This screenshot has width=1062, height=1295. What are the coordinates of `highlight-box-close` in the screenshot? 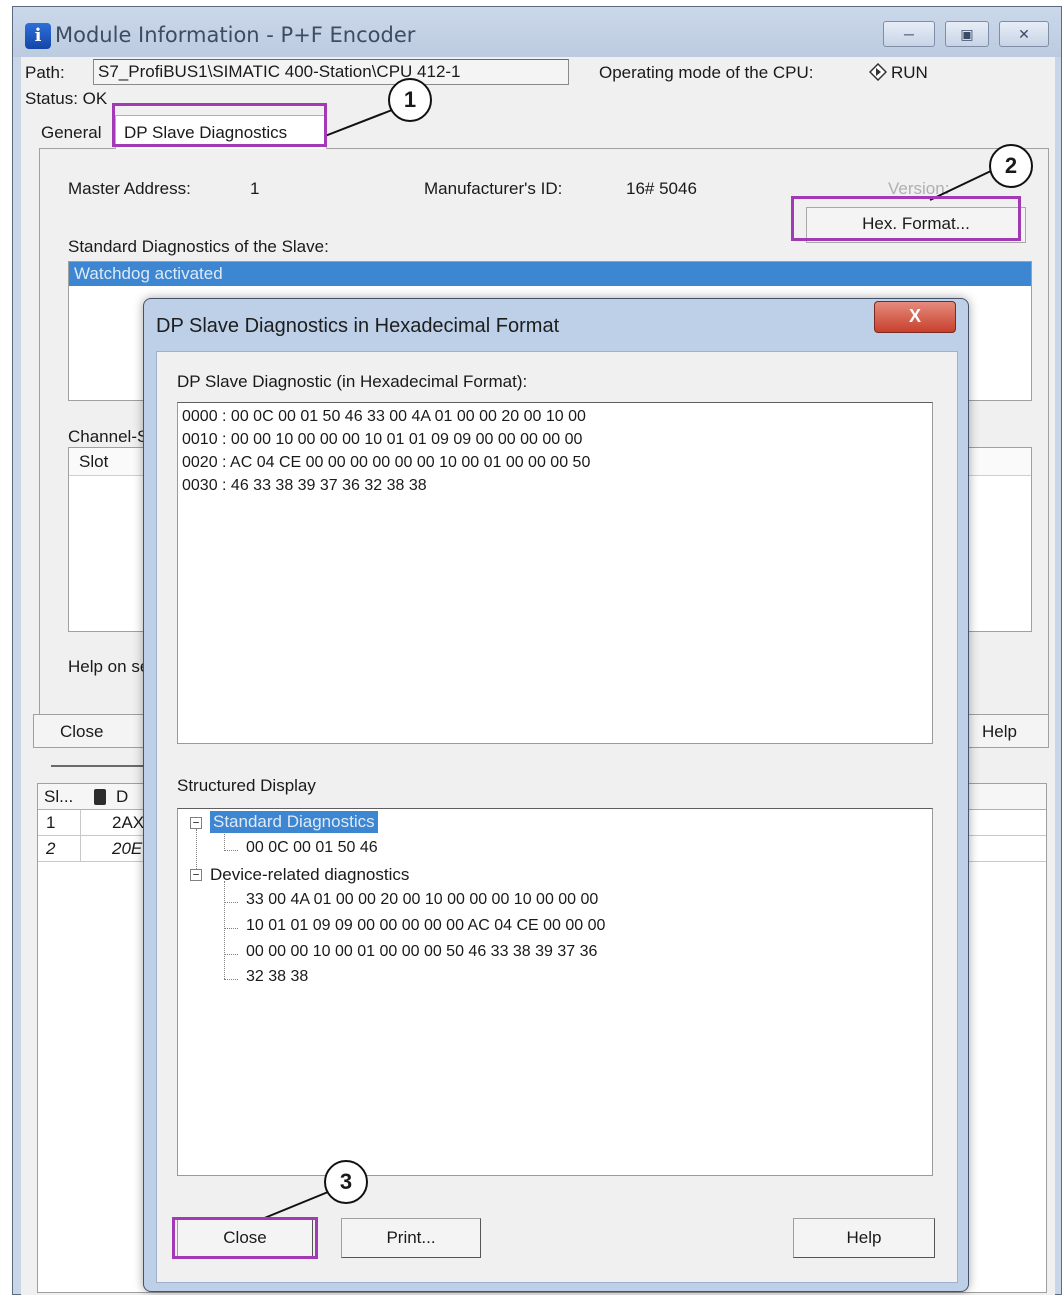 It's located at (245, 1238).